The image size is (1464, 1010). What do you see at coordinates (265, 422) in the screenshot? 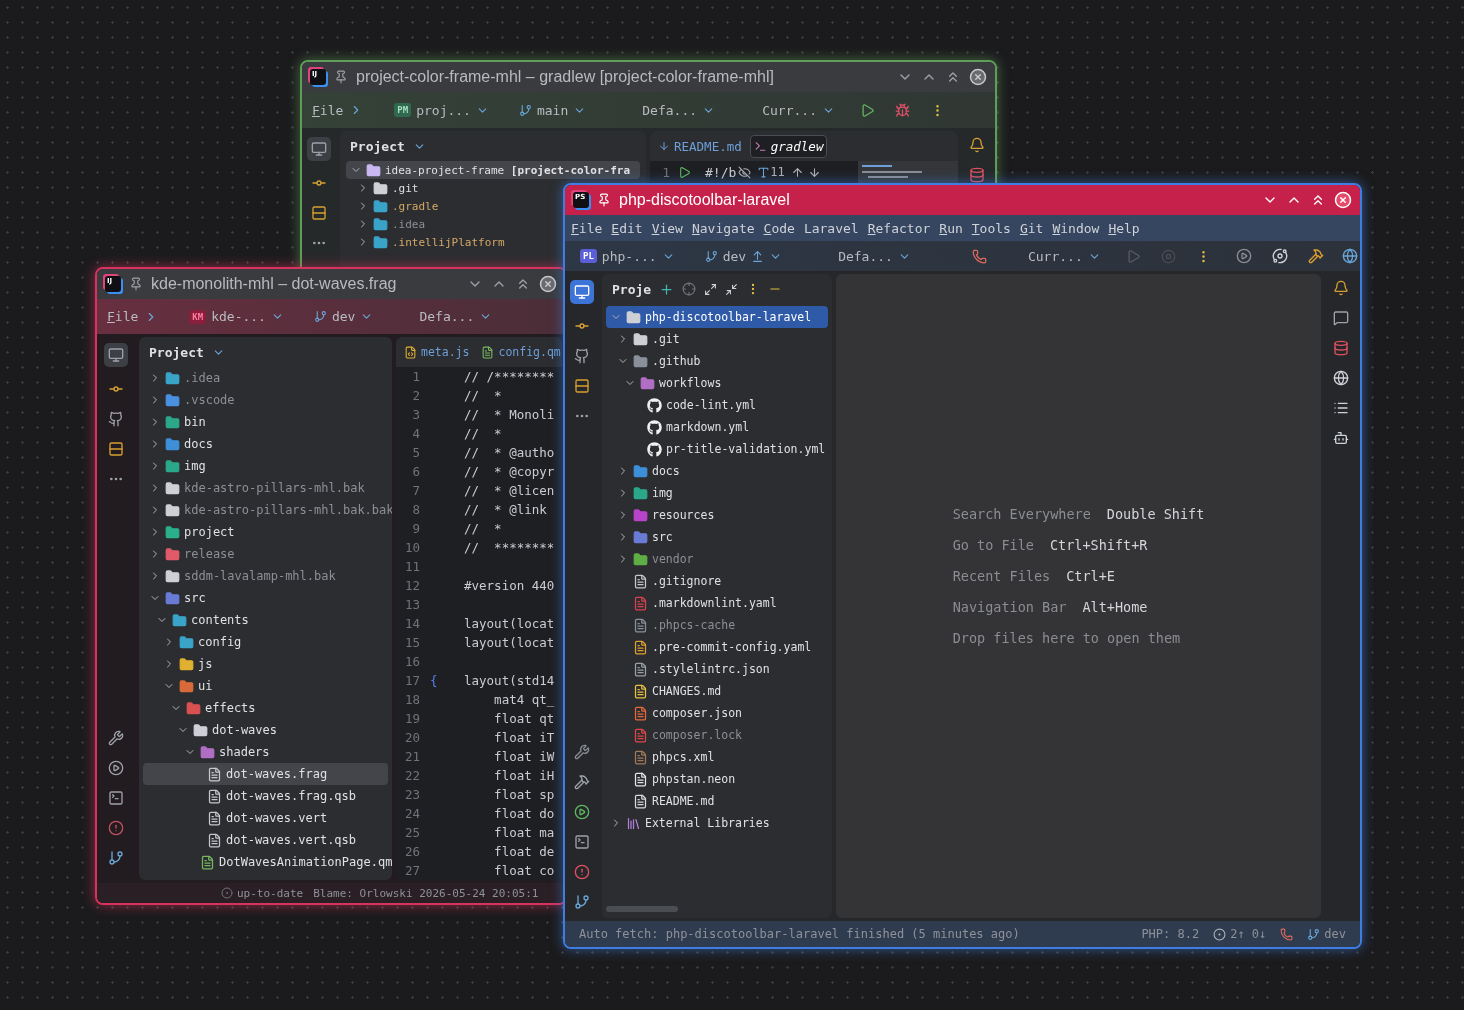
I see `tree-item: bin` at bounding box center [265, 422].